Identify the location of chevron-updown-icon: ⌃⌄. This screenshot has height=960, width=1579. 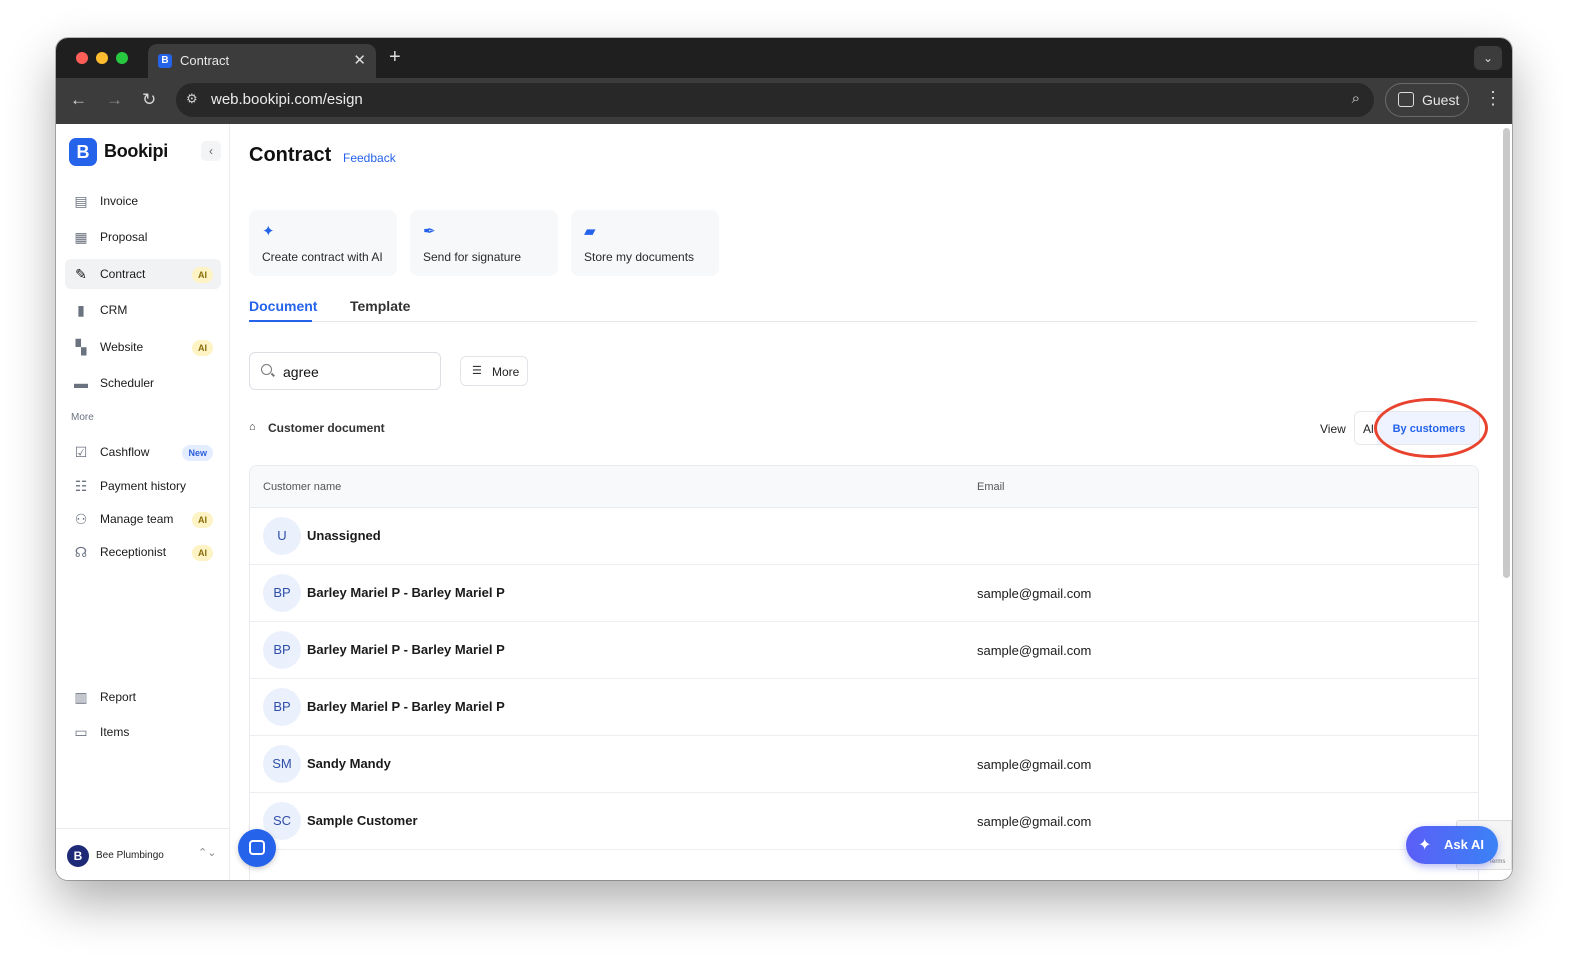
(207, 853).